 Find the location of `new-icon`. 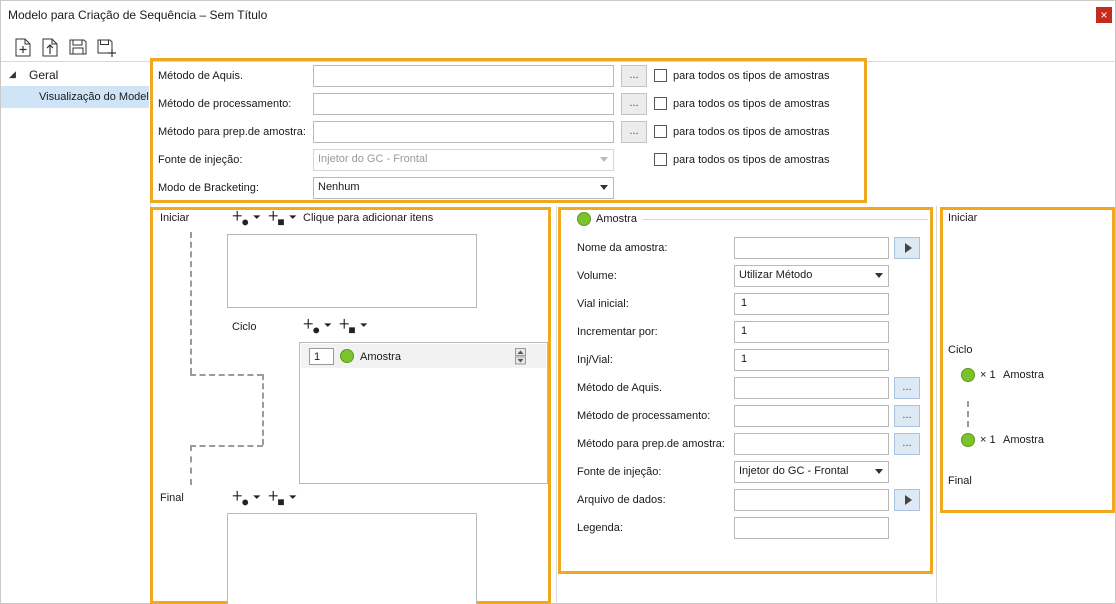

new-icon is located at coordinates (23, 47).